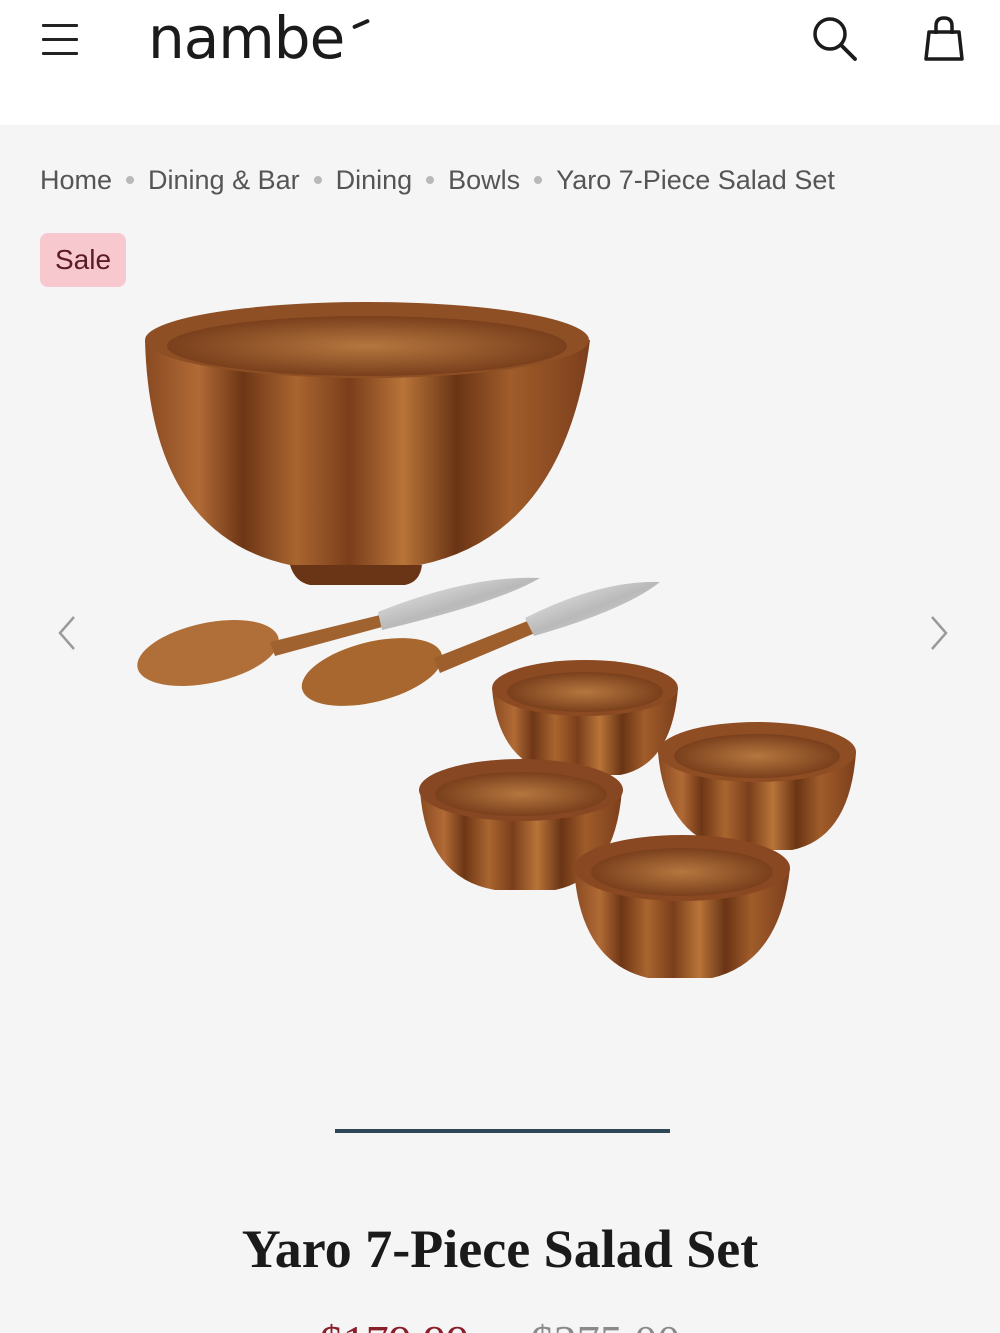 The height and width of the screenshot is (1333, 1000). Describe the element at coordinates (367, 443) in the screenshot. I see `serving-bowl` at that location.